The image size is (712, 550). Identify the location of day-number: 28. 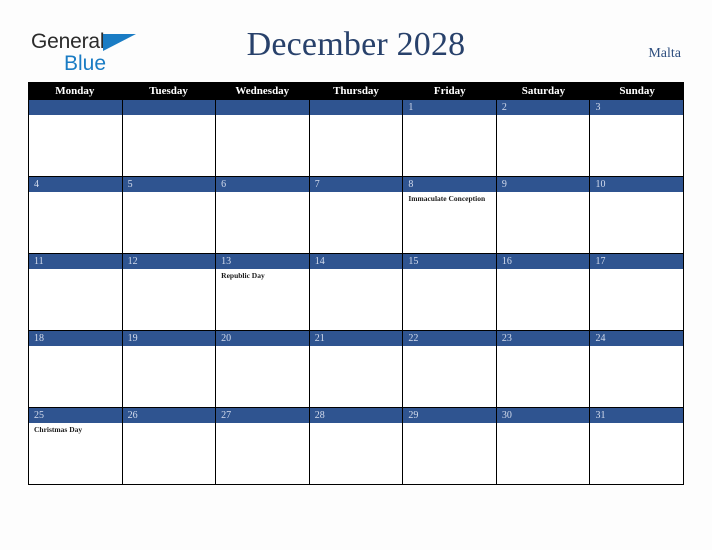
(356, 415).